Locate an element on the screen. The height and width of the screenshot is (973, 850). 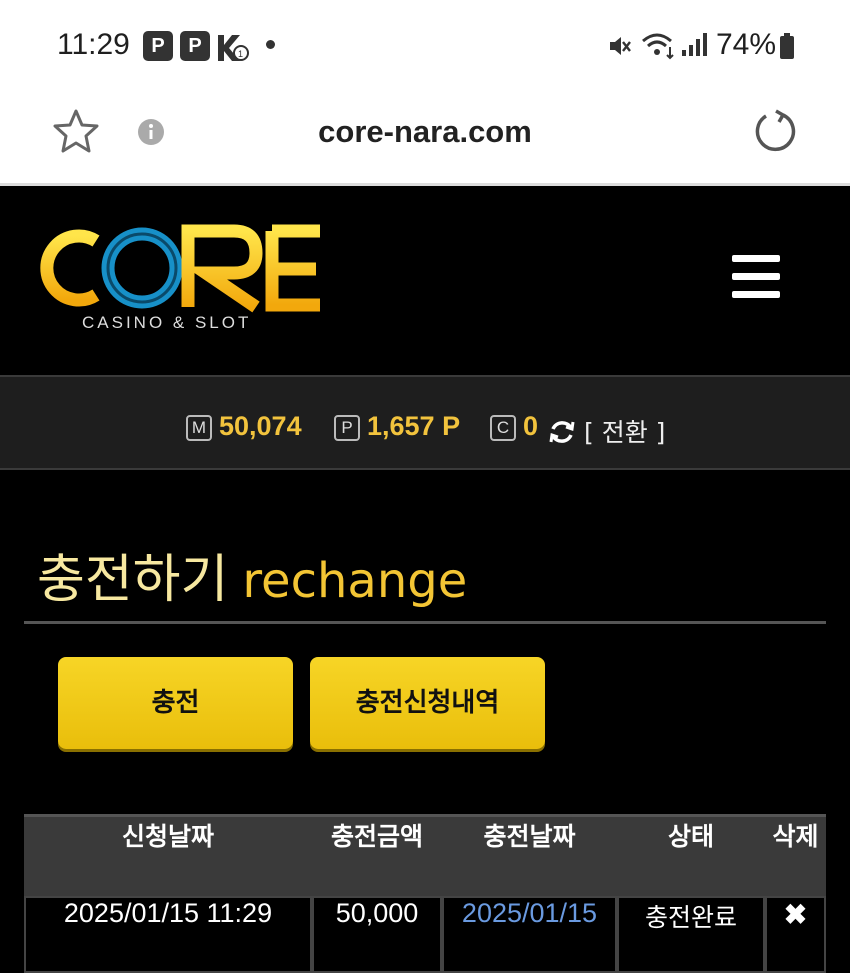
url-text: core-nara.com is located at coordinates (425, 132).